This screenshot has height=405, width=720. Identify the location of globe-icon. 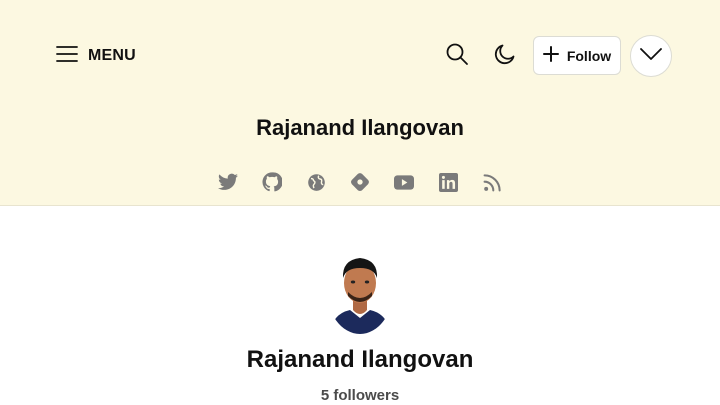
(316, 182).